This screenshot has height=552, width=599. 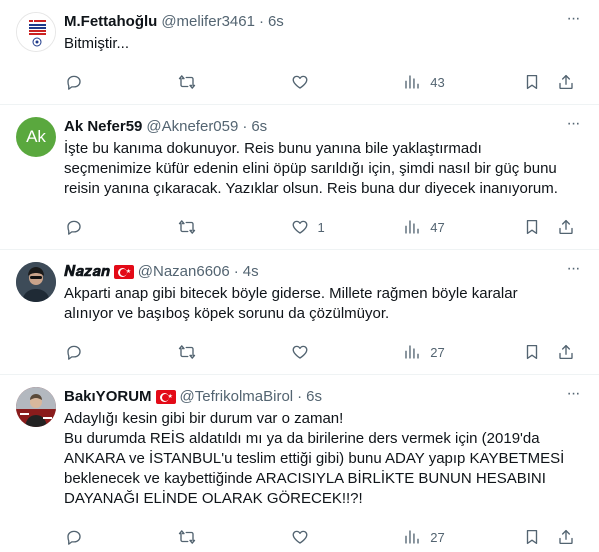 What do you see at coordinates (87, 272) in the screenshot?
I see `display-name: 𝑵𝒂𝒛𝒂𝒏` at bounding box center [87, 272].